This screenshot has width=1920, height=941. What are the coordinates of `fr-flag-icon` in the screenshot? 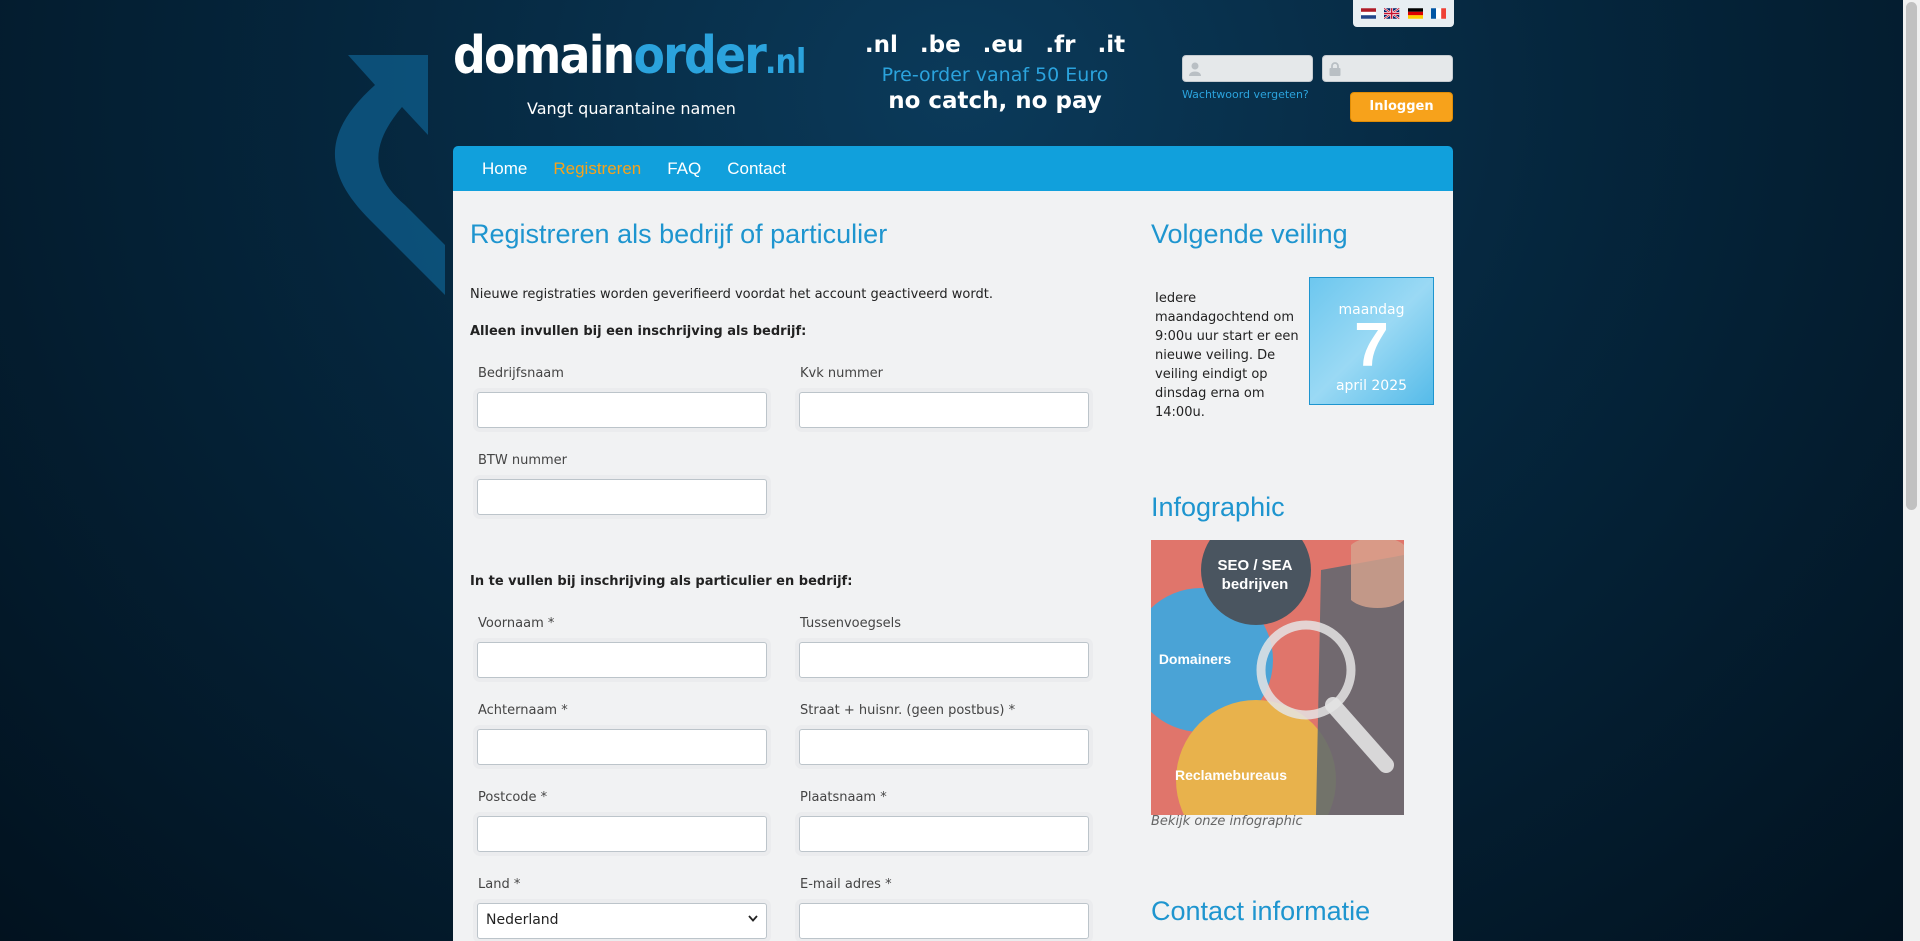 It's located at (1438, 13).